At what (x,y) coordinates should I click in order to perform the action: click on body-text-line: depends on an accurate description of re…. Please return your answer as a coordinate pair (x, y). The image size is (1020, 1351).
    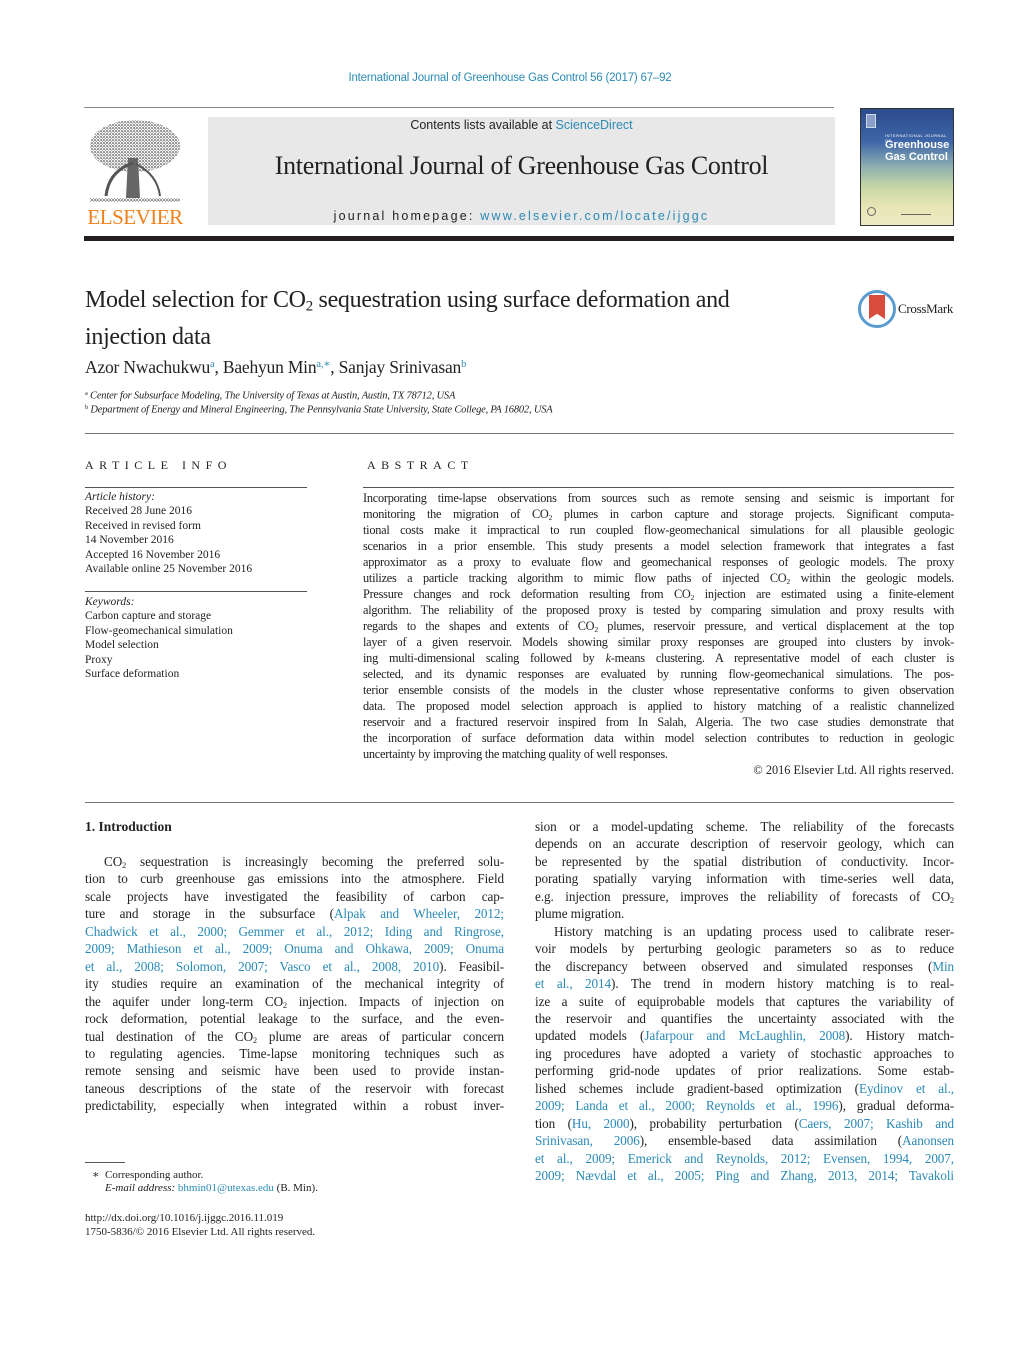
    Looking at the image, I should click on (744, 843).